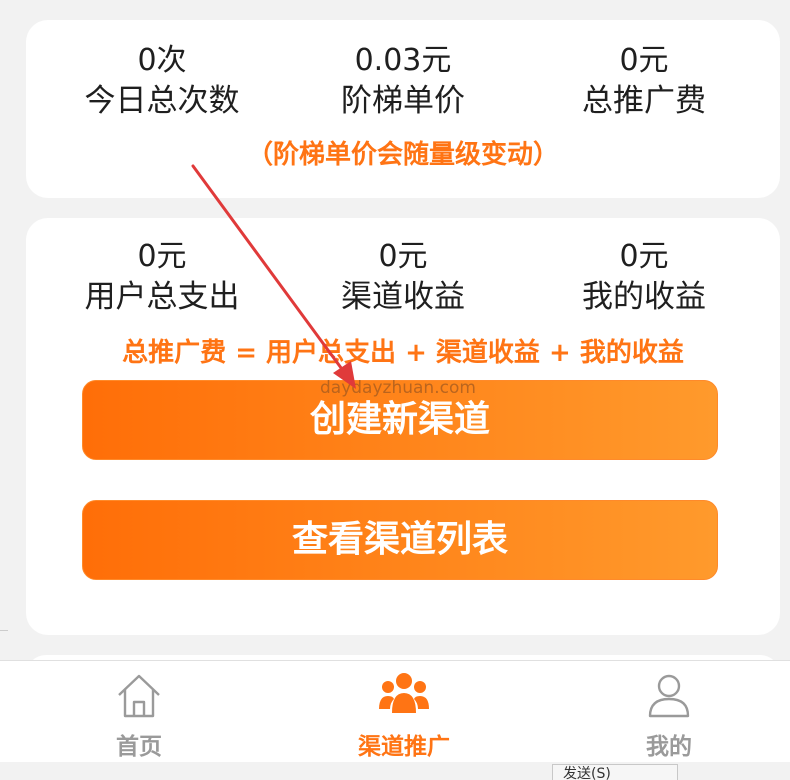 The height and width of the screenshot is (780, 790). What do you see at coordinates (403, 60) in the screenshot?
I see `stat-value: 0.03元` at bounding box center [403, 60].